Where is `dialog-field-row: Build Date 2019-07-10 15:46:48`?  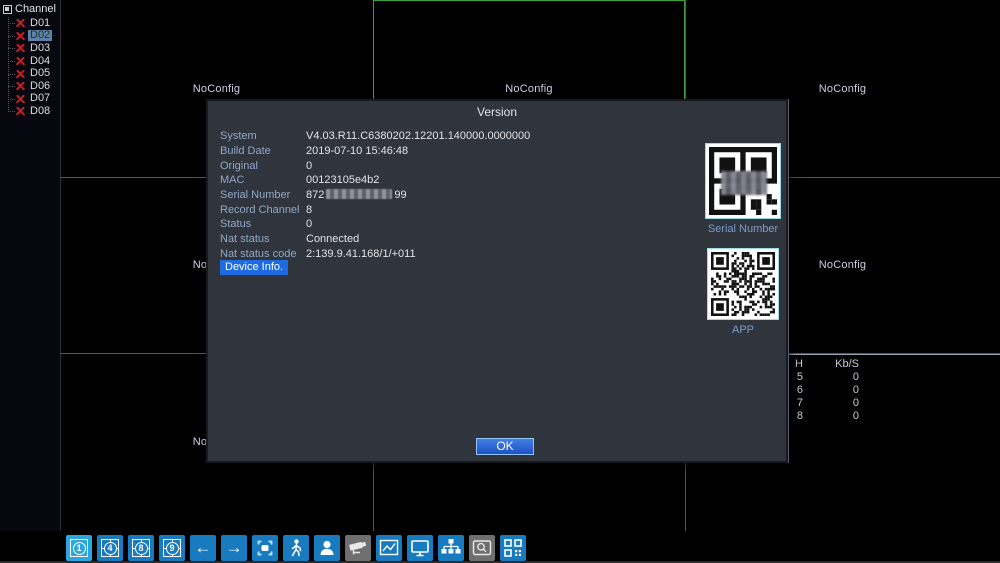 dialog-field-row: Build Date 2019-07-10 15:46:48 is located at coordinates (375, 151).